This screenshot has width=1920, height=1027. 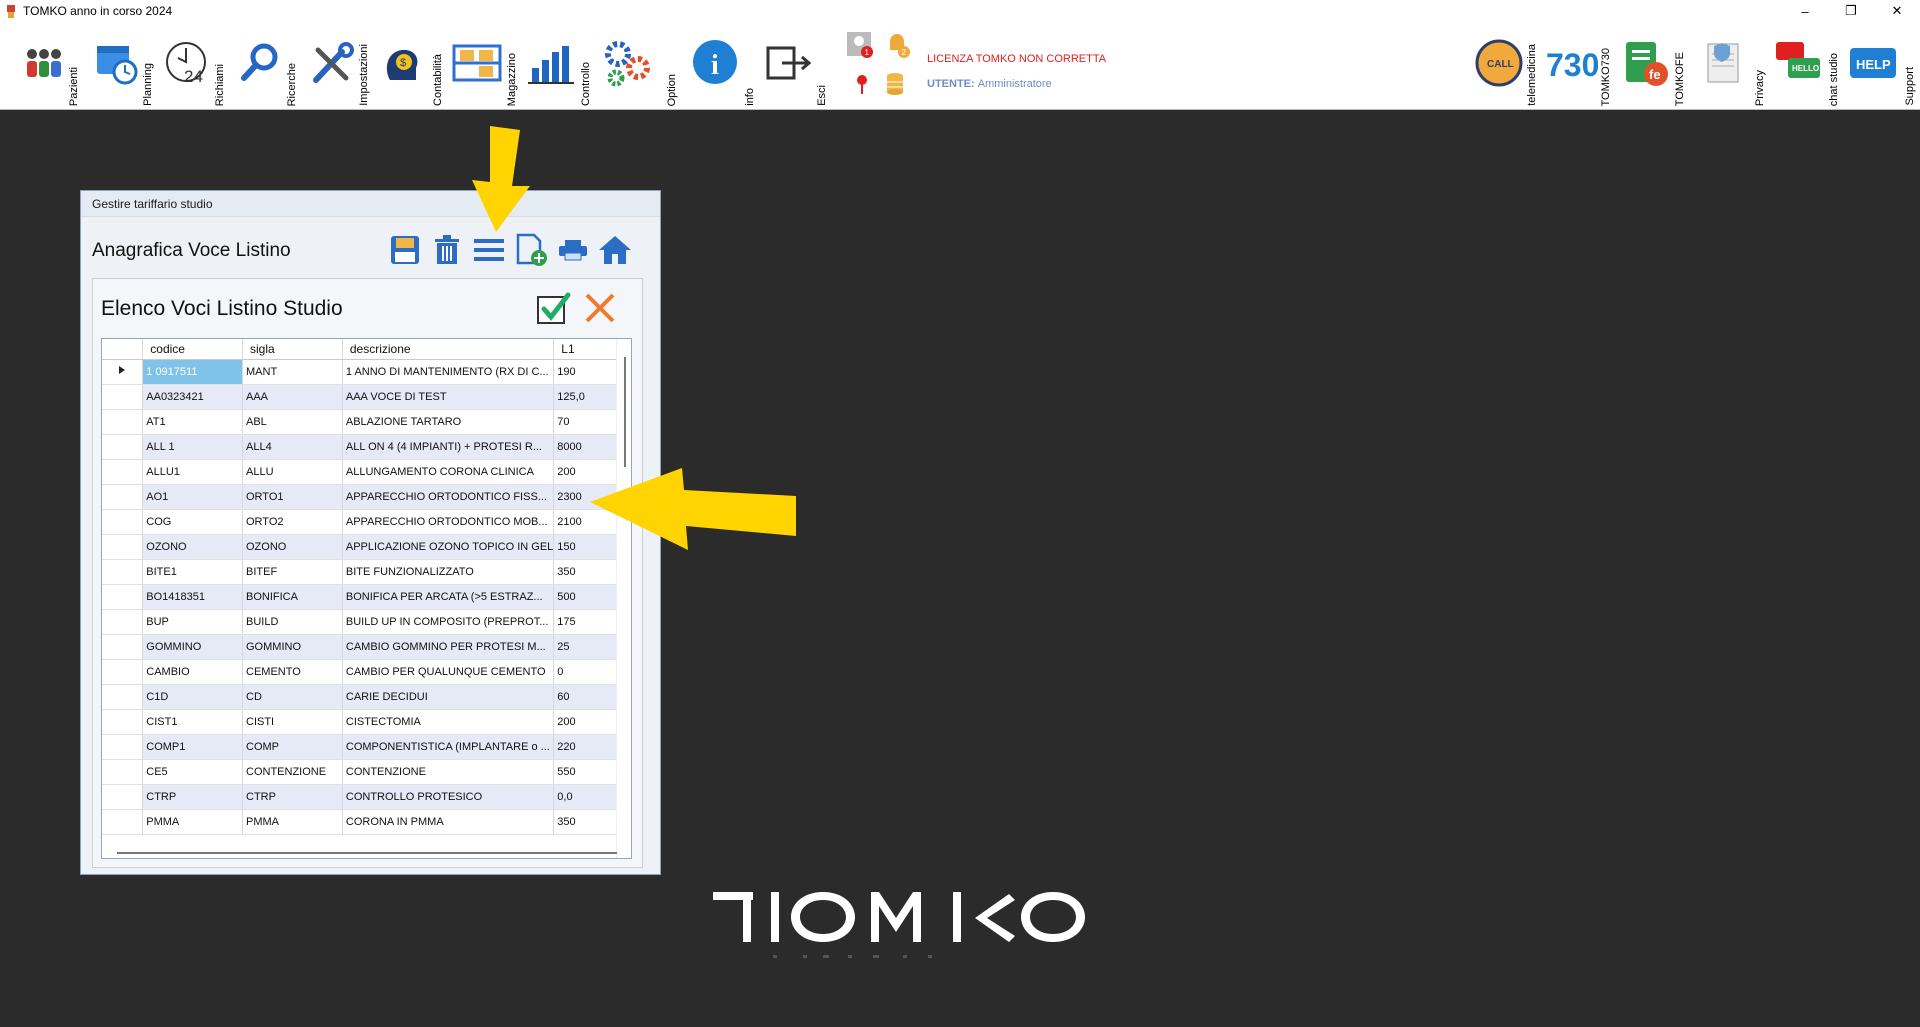 What do you see at coordinates (531, 250) in the screenshot?
I see `new-item-button` at bounding box center [531, 250].